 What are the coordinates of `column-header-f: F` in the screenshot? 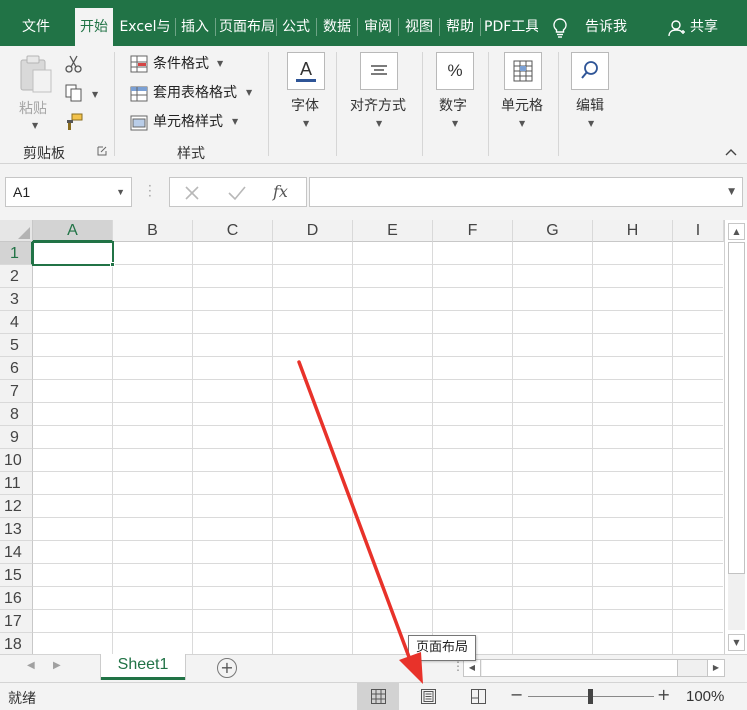 It's located at (473, 231).